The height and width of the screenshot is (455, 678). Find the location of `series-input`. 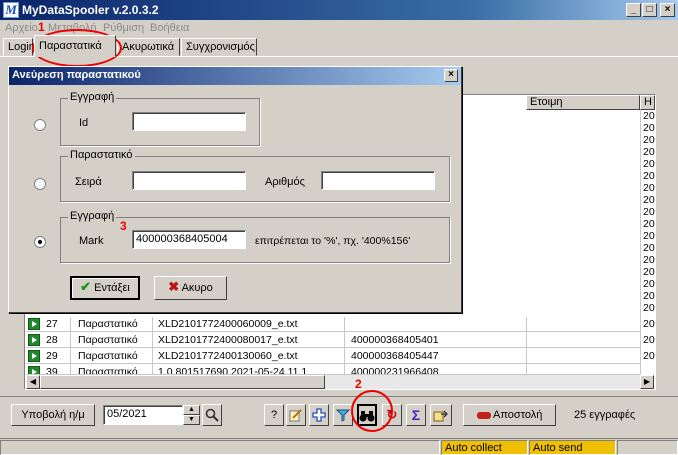

series-input is located at coordinates (189, 180).